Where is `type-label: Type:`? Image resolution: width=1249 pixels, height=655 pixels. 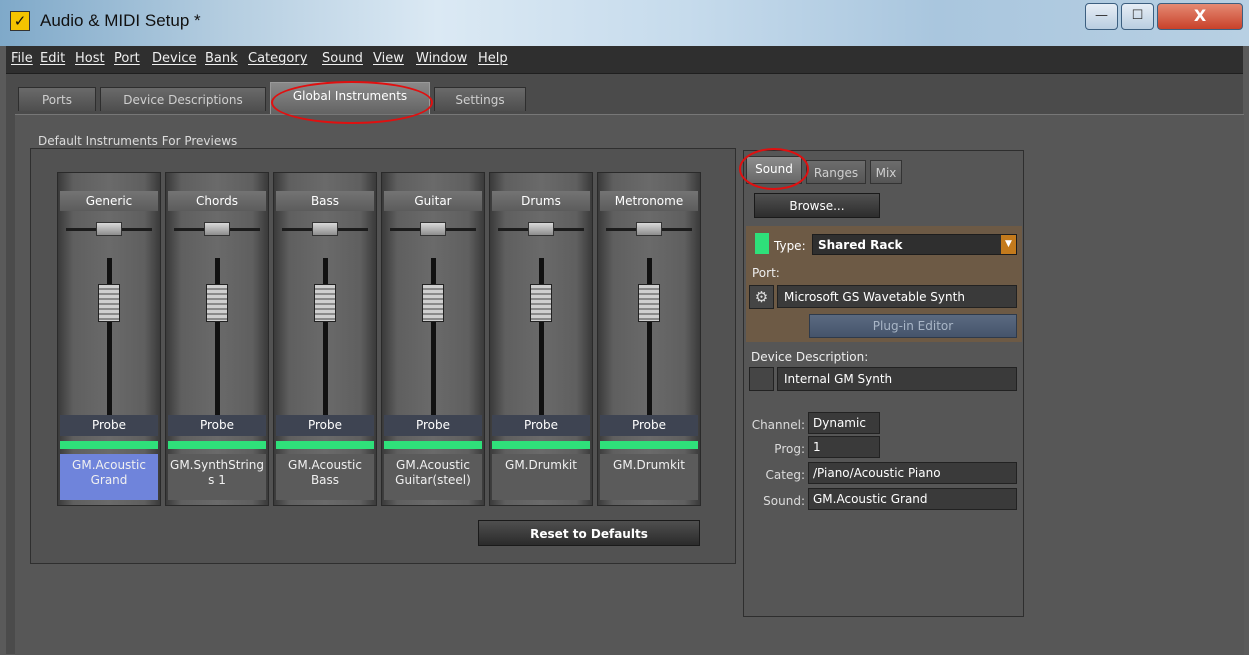
type-label: Type: is located at coordinates (790, 246).